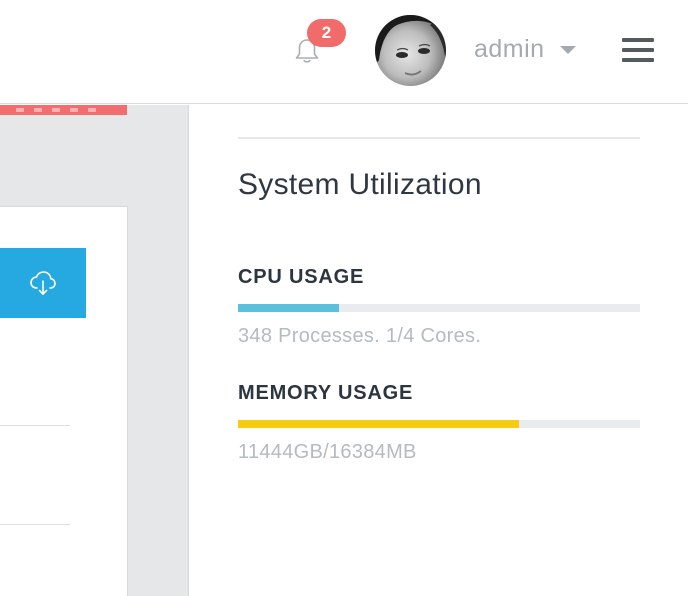 The image size is (688, 596). What do you see at coordinates (410, 50) in the screenshot?
I see `avatar` at bounding box center [410, 50].